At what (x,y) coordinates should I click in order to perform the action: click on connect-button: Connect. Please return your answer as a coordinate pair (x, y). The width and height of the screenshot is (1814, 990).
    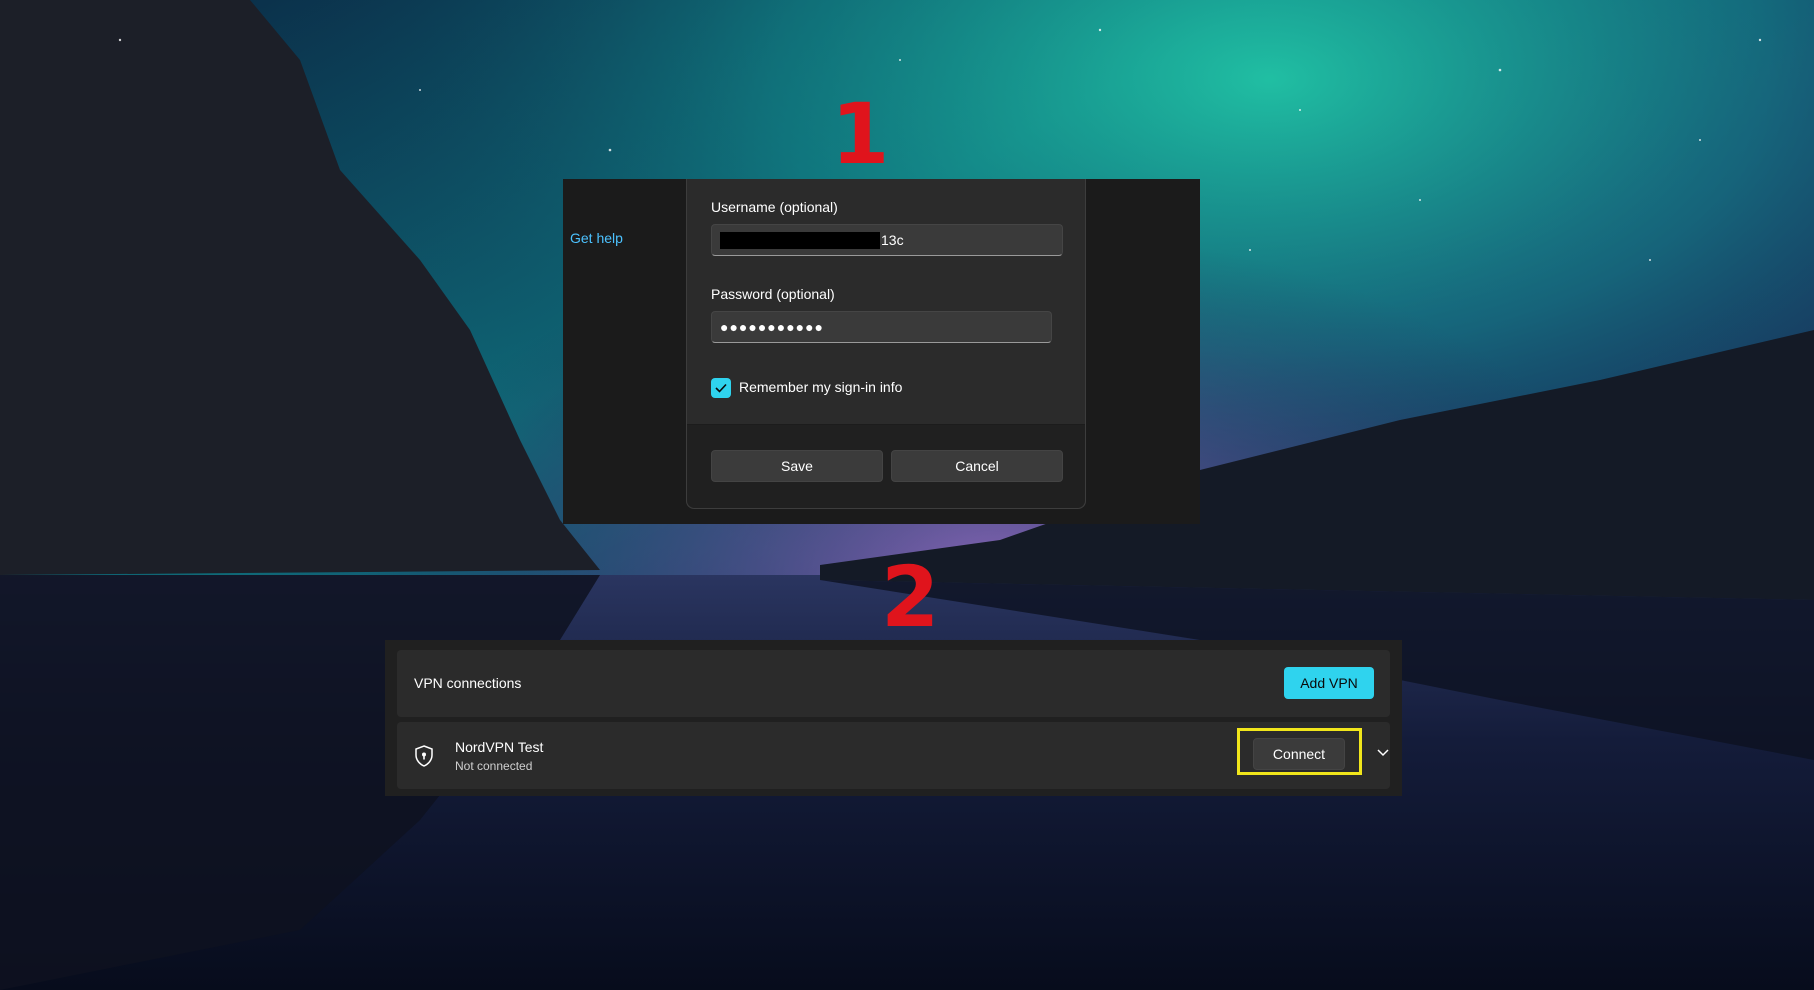
    Looking at the image, I should click on (1299, 754).